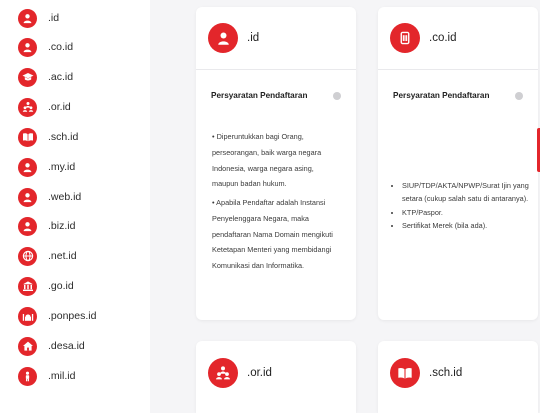  I want to click on list-item: Sertifikat Merek (bila ada)., so click(466, 225).